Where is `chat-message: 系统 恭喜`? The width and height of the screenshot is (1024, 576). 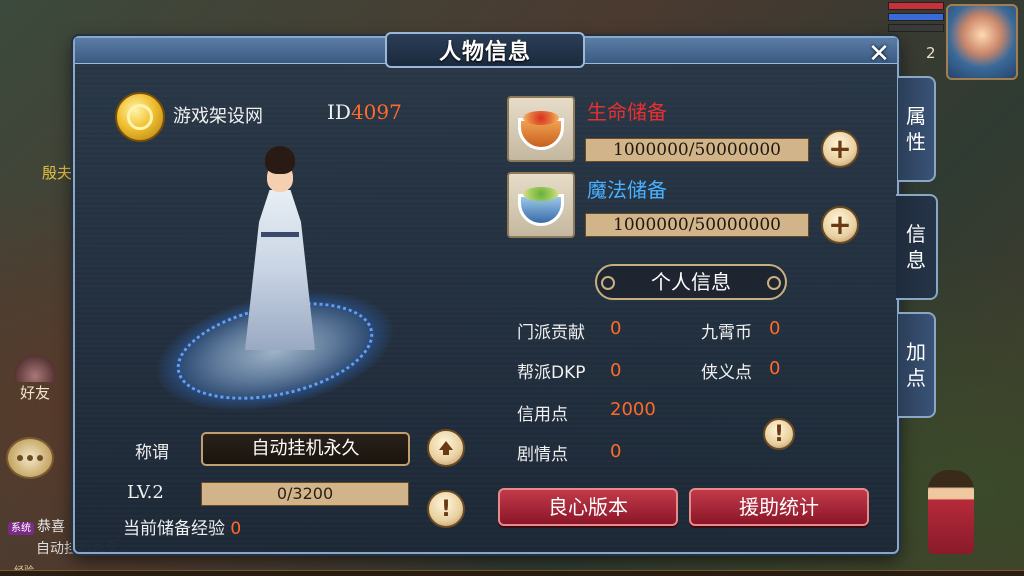
chat-message: 系统 恭喜 is located at coordinates (36, 526).